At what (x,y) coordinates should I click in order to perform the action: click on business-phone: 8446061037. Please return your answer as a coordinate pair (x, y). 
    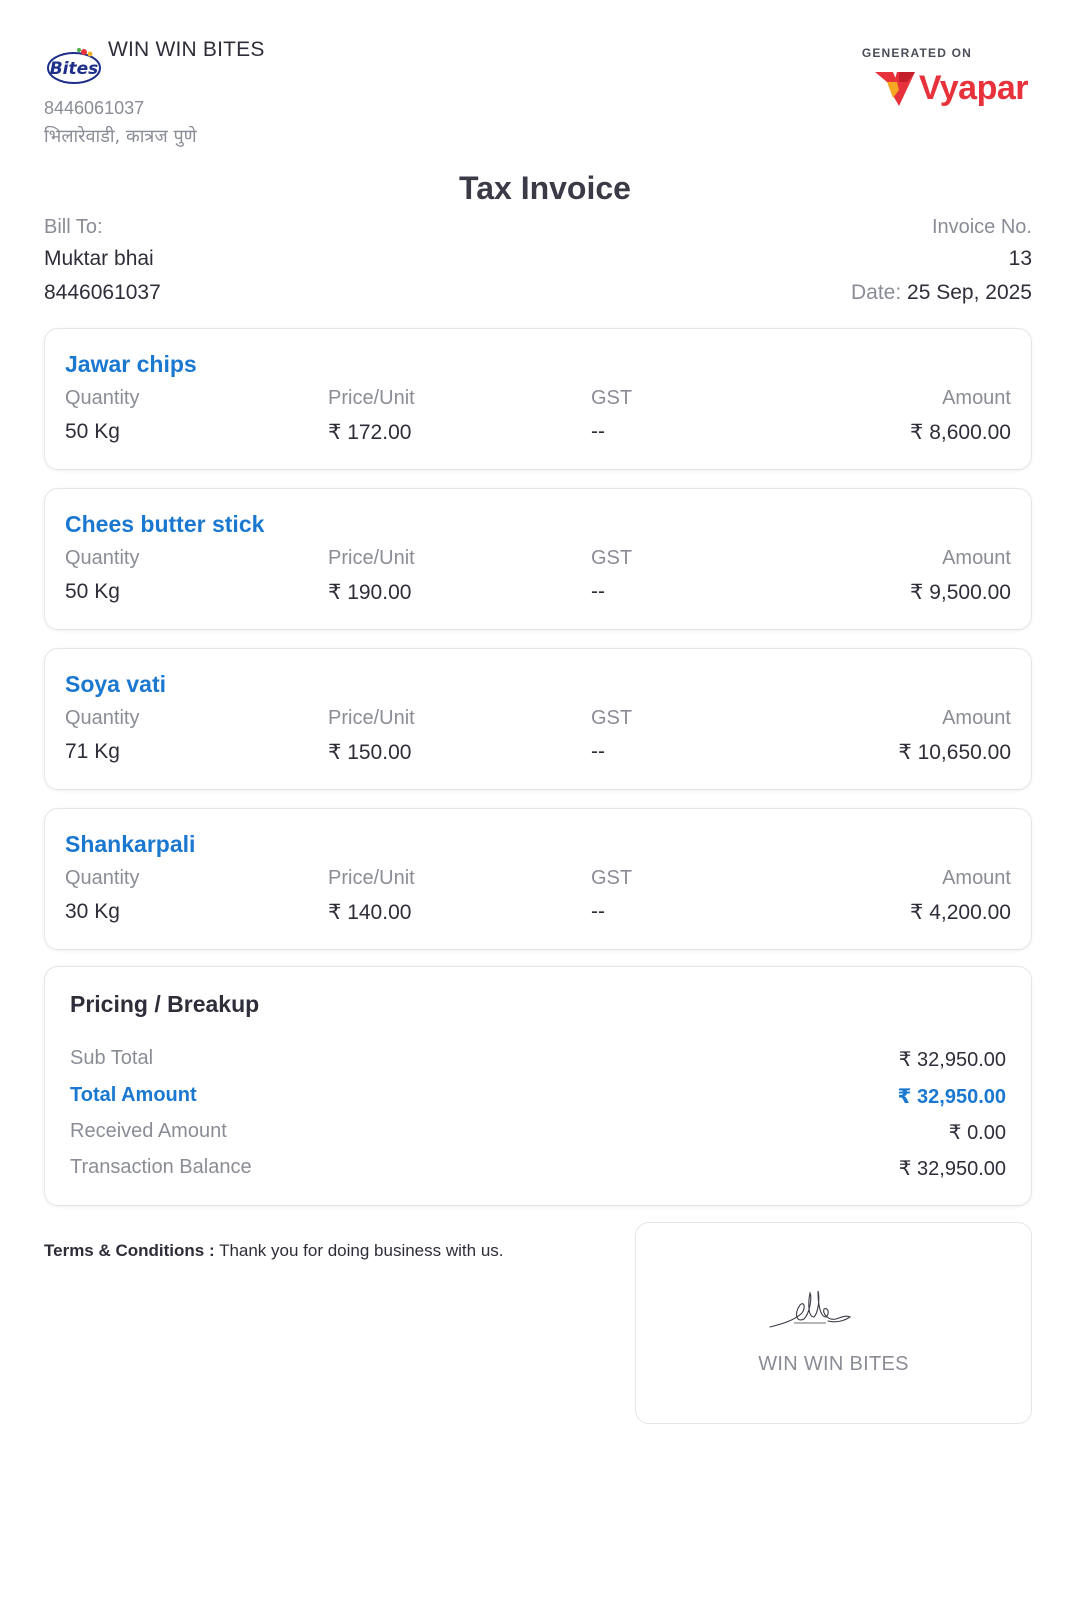
    Looking at the image, I should click on (94, 108).